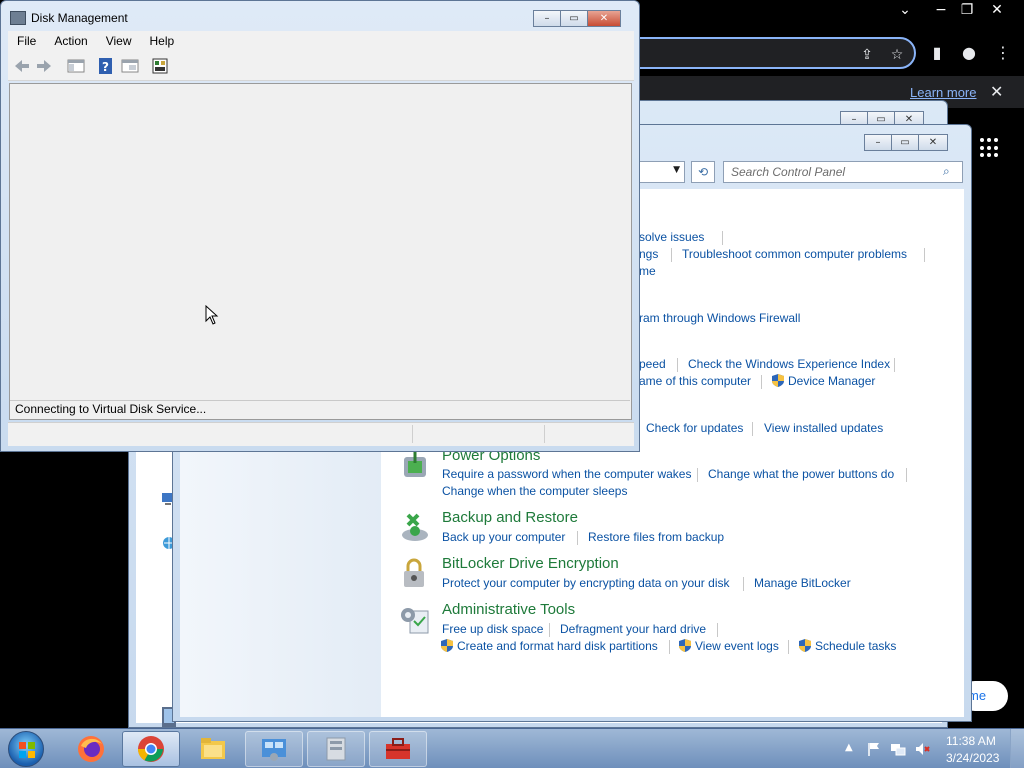  I want to click on share-icon: ⇪, so click(867, 55).